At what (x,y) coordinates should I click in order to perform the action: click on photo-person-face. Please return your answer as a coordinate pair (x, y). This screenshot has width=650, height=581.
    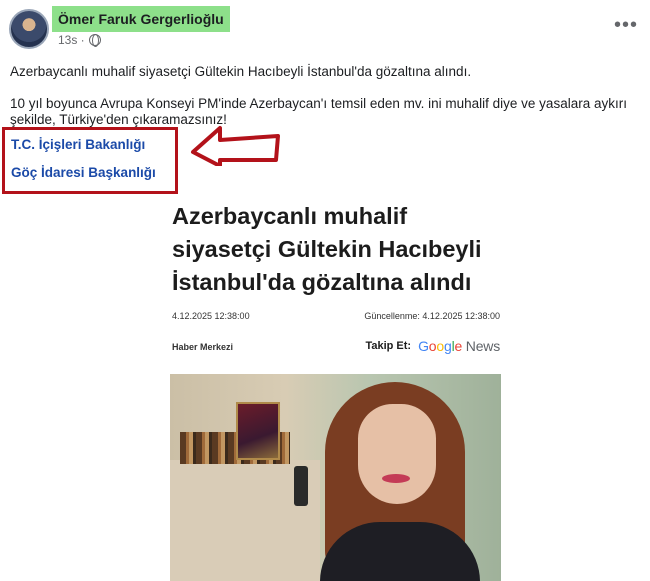
    Looking at the image, I should click on (397, 454).